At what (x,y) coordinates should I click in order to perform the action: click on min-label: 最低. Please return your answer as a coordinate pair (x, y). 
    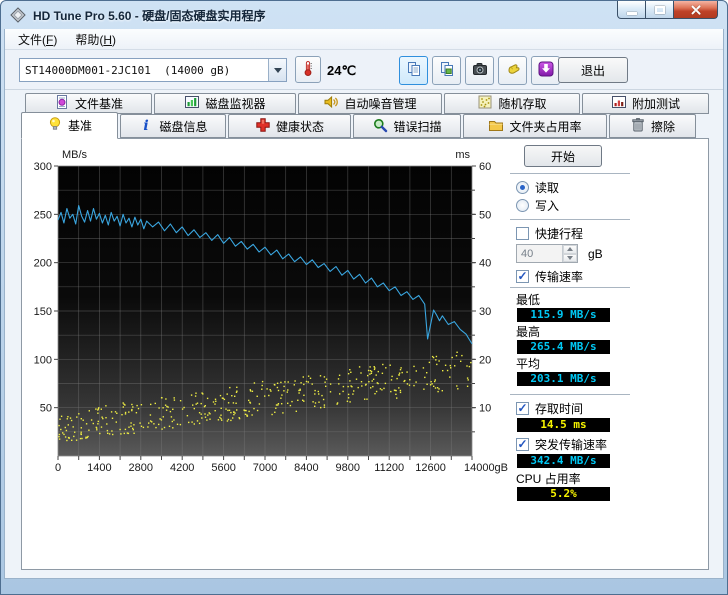
    Looking at the image, I should click on (528, 300).